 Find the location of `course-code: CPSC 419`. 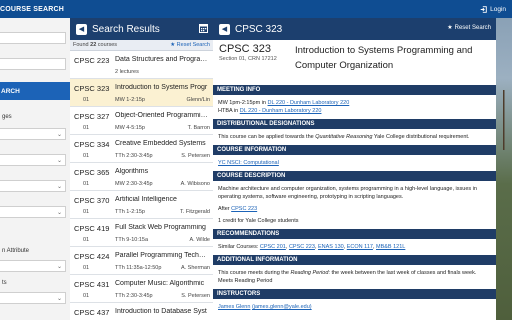

course-code: CPSC 419 is located at coordinates (92, 228).